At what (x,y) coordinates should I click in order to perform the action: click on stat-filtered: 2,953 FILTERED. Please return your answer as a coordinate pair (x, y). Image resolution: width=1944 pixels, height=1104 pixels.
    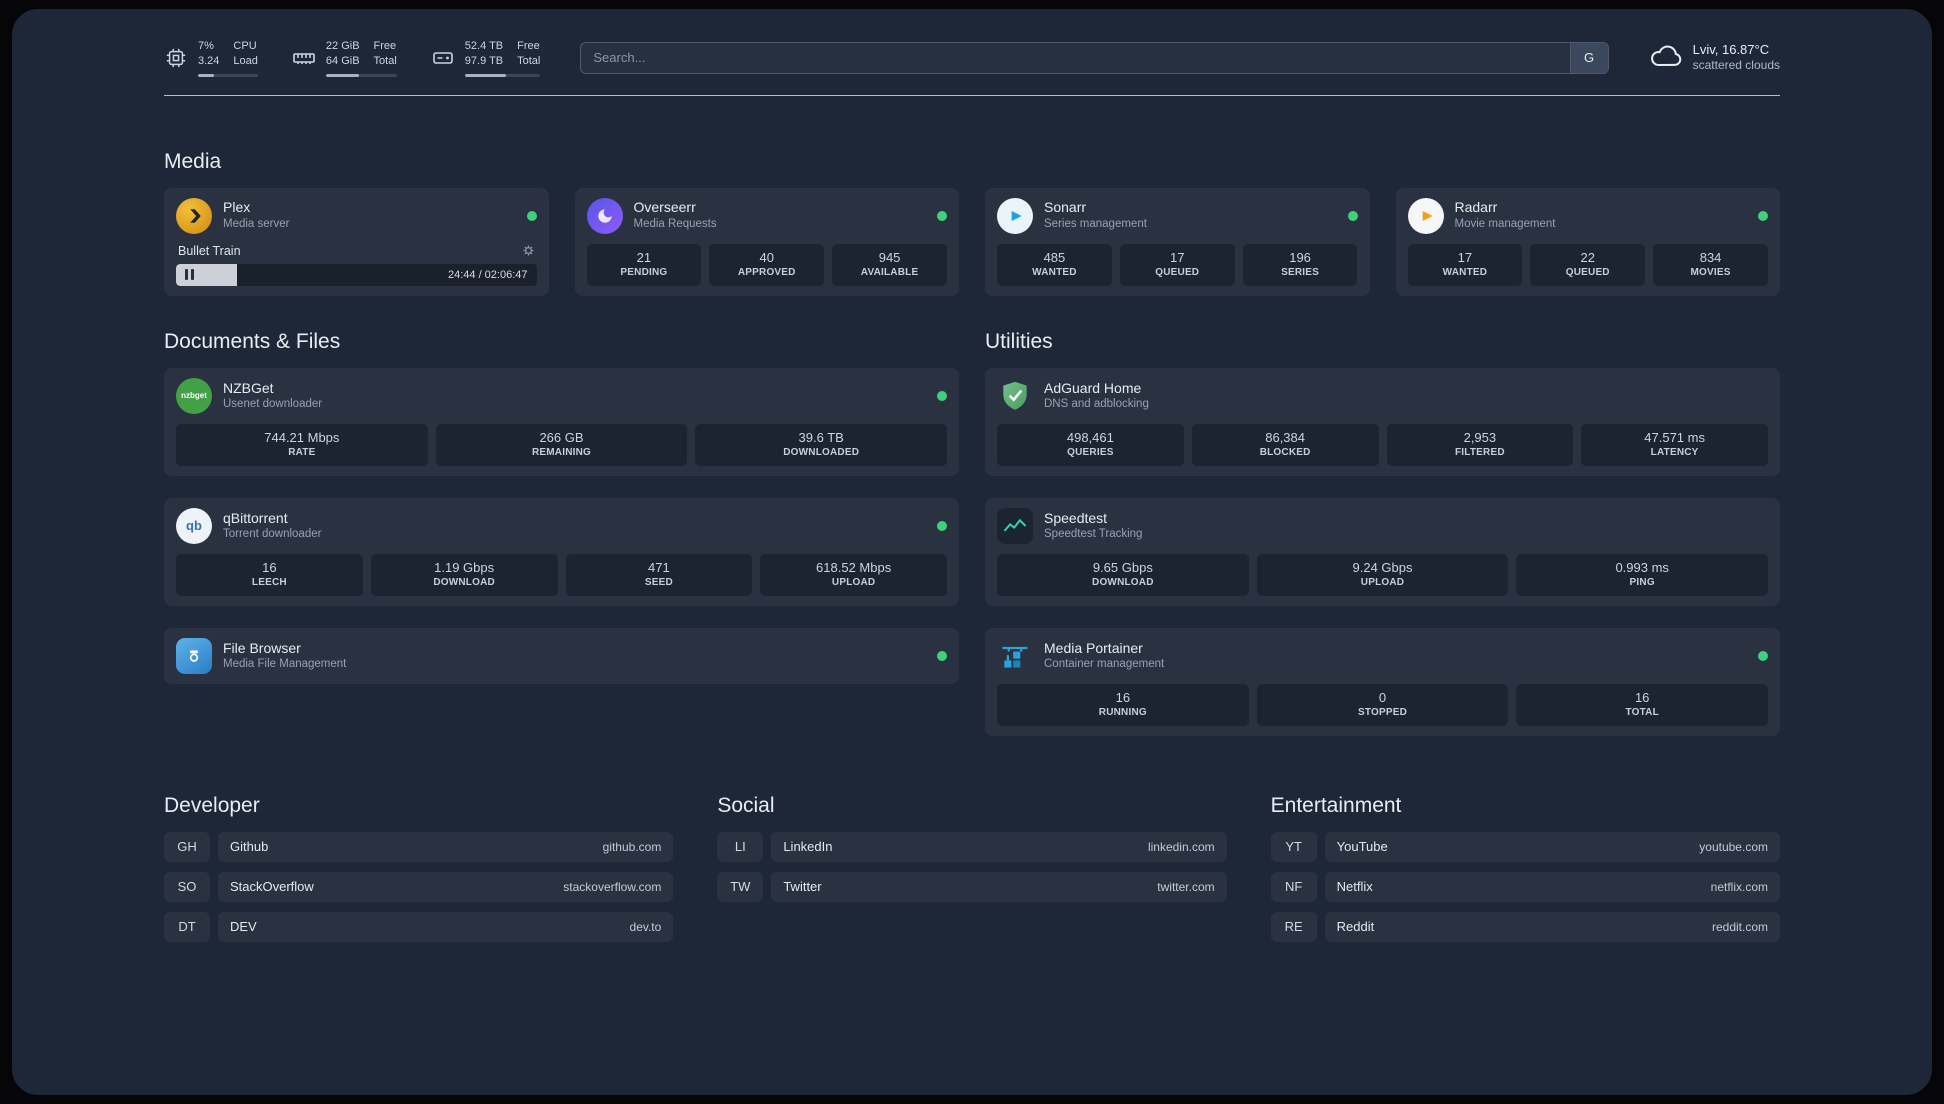
    Looking at the image, I should click on (1480, 444).